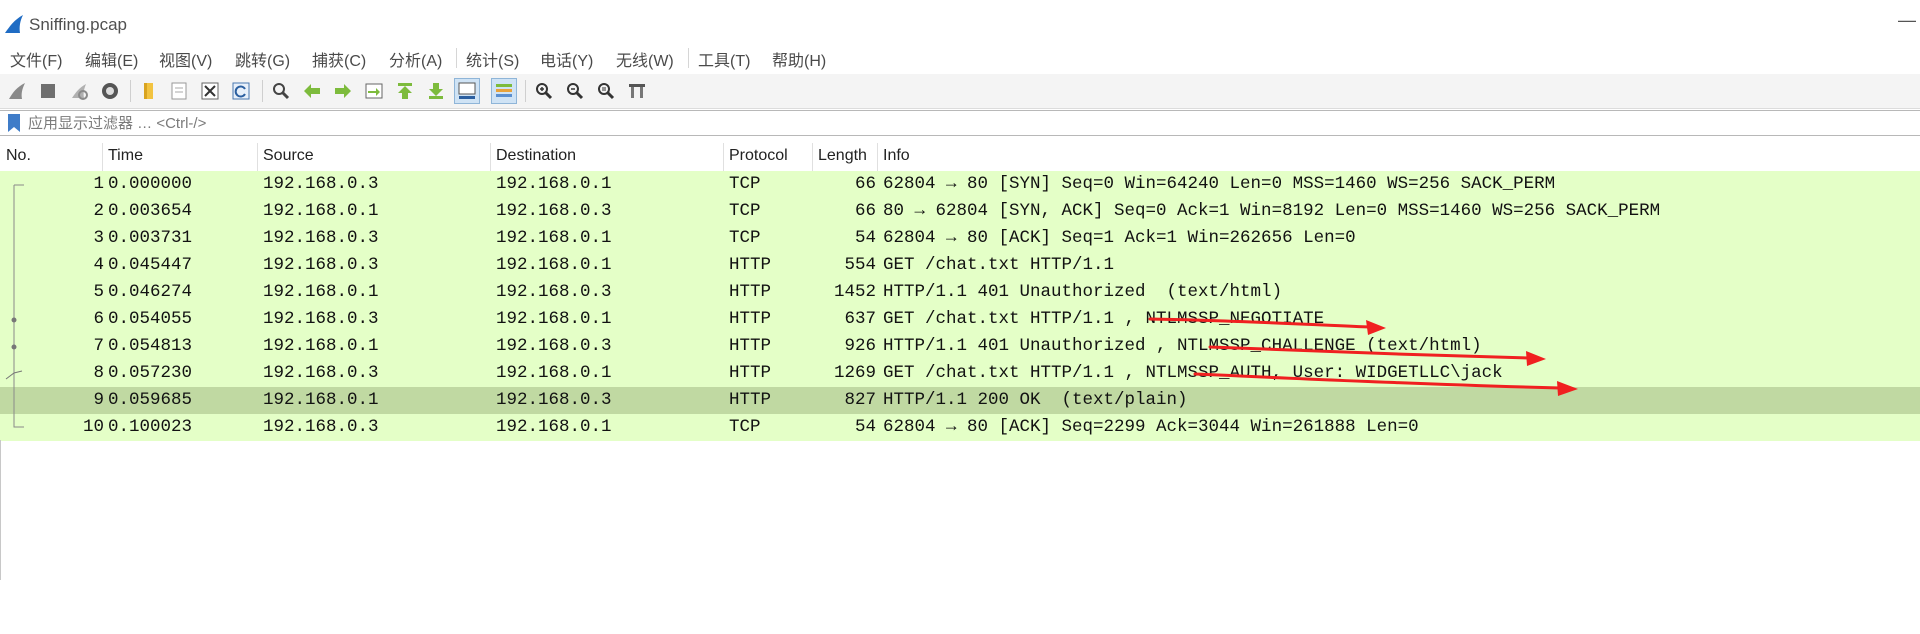  I want to click on zoom-in-icon, so click(544, 91).